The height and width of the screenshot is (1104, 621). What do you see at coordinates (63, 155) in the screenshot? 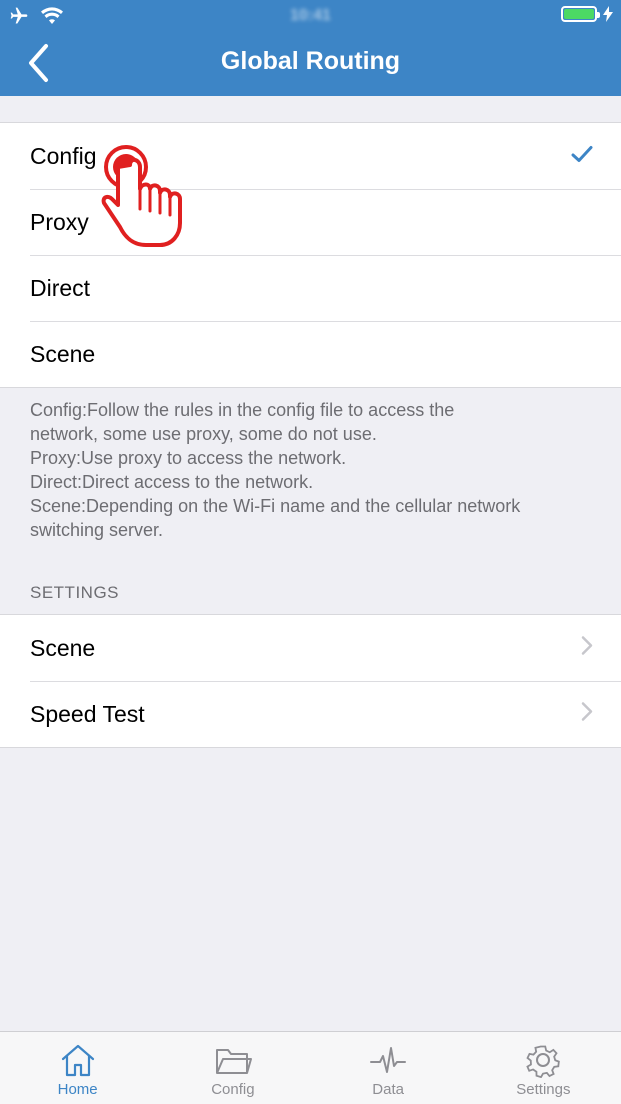
I see `option-label: Config` at bounding box center [63, 155].